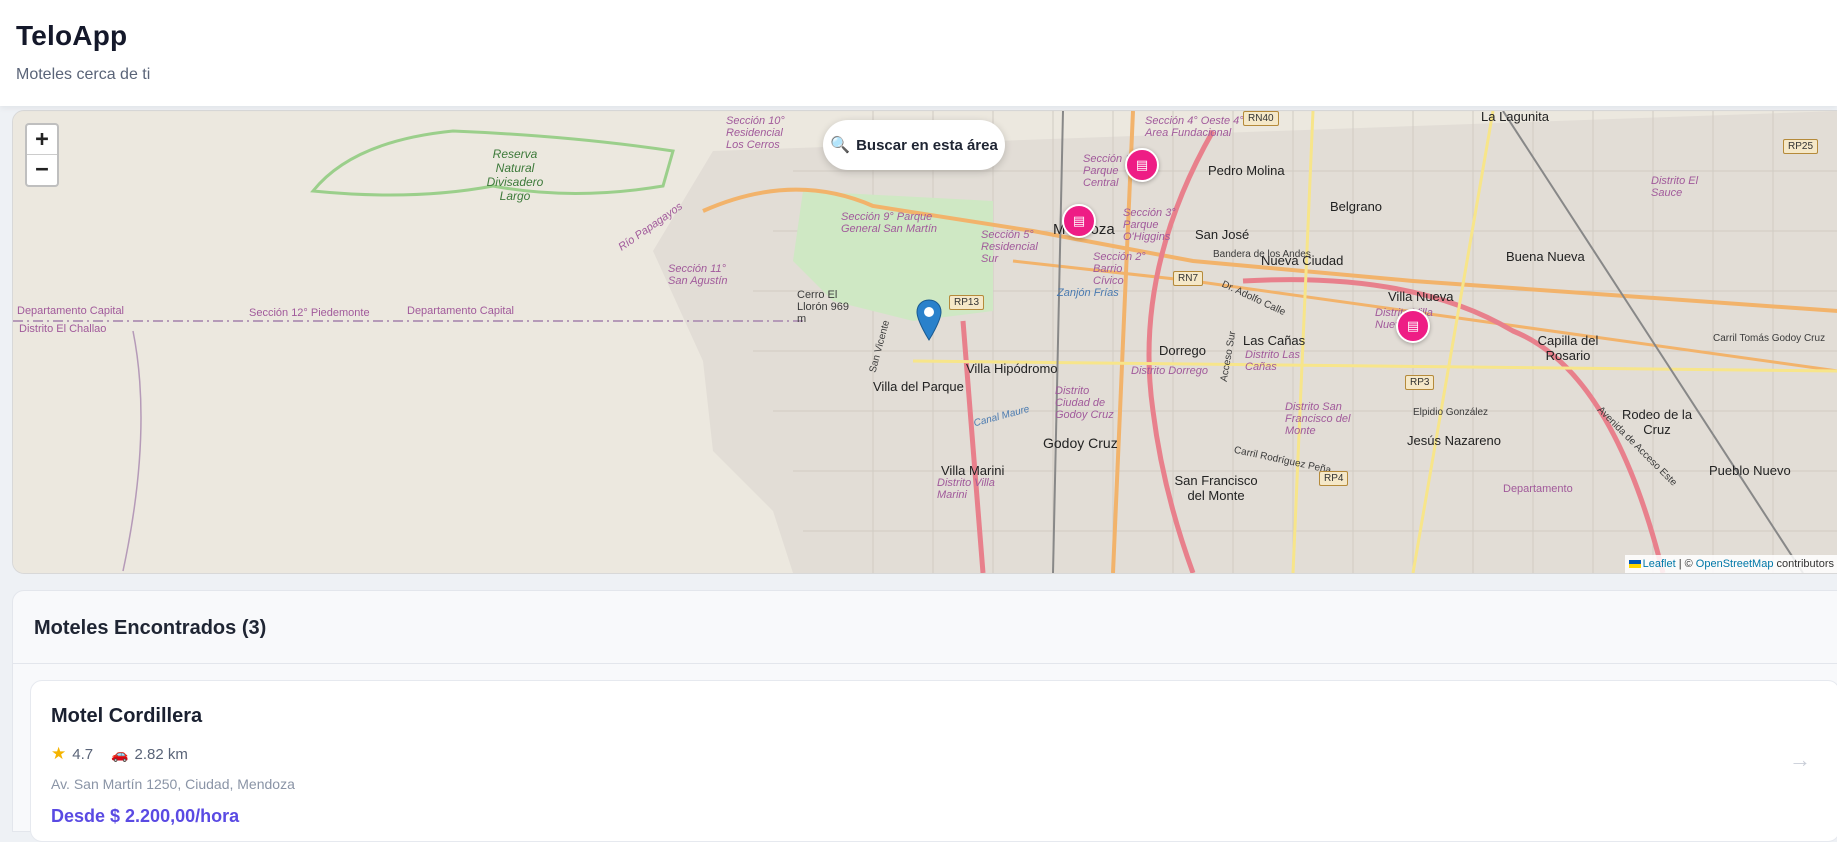 Image resolution: width=1837 pixels, height=842 pixels. Describe the element at coordinates (1750, 470) in the screenshot. I see `map-label-pueblo-nuevo: Pueblo Nuevo` at that location.